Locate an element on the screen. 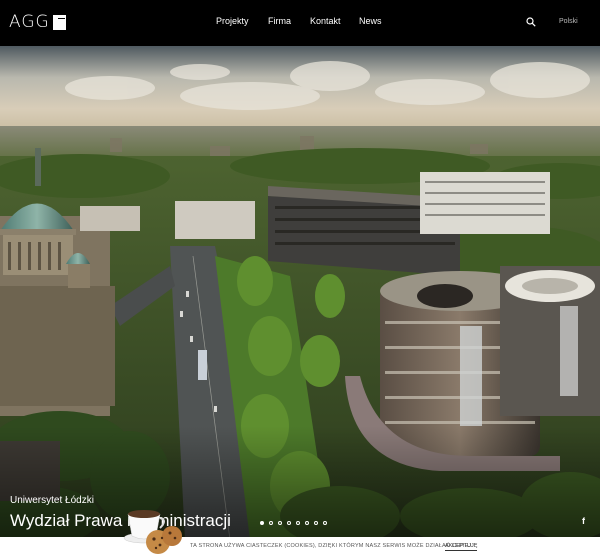  nav-item-projekty: Projekty is located at coordinates (242, 21).